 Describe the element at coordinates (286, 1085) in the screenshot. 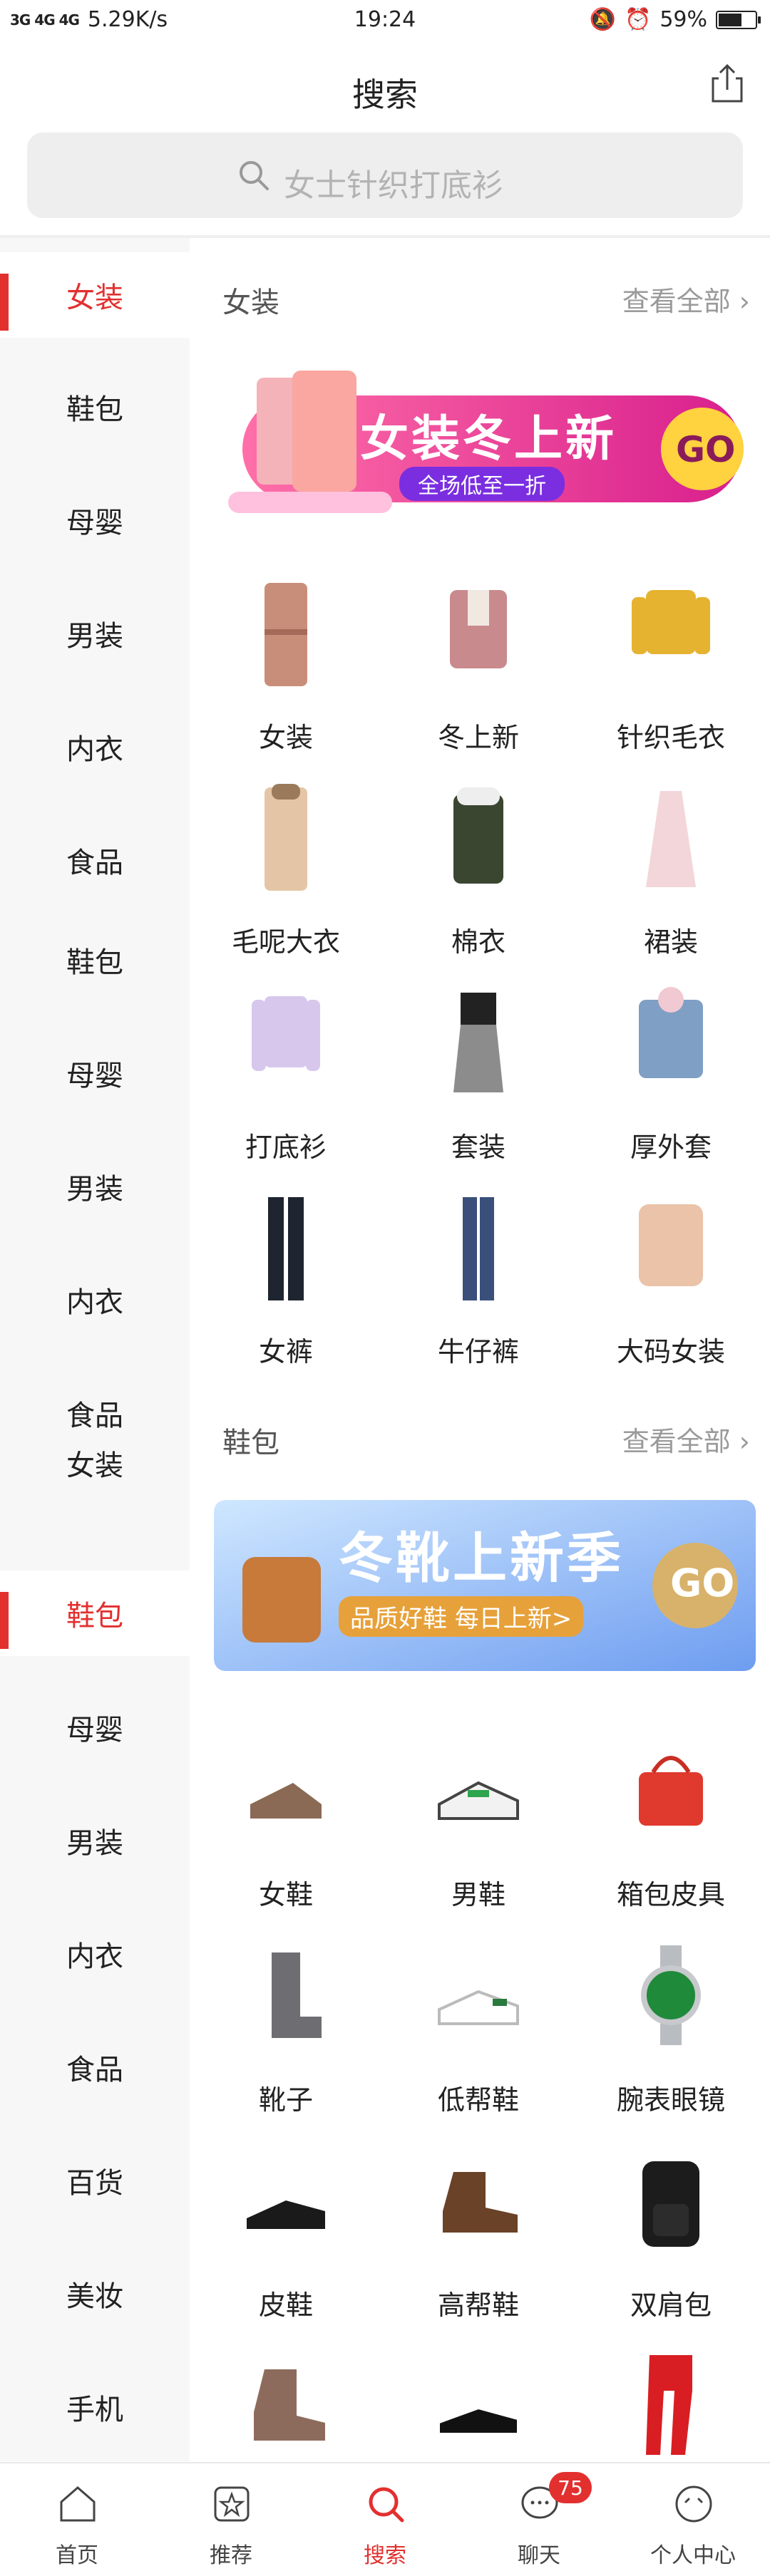

I see `category-item: 打底衫` at that location.